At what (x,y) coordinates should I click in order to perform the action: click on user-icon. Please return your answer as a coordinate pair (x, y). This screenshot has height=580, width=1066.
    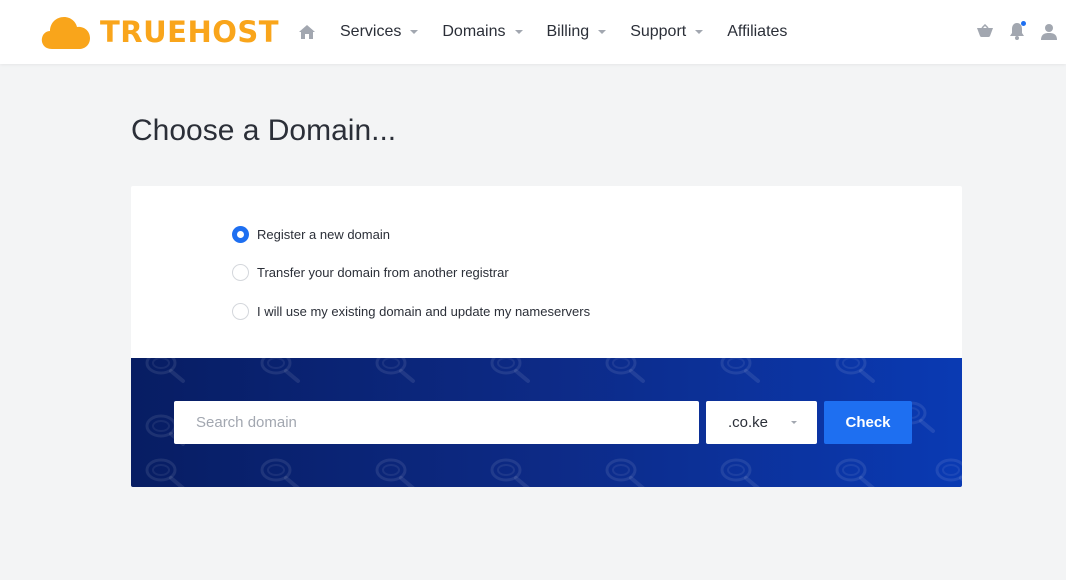
    Looking at the image, I should click on (1049, 31).